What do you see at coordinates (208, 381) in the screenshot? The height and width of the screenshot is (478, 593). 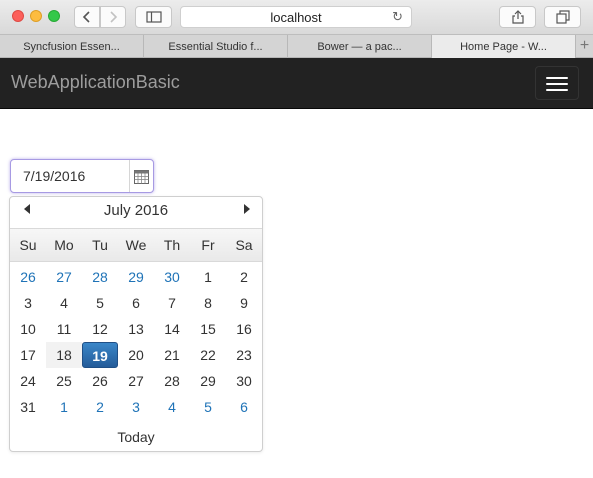 I see `calendar-day: 29` at bounding box center [208, 381].